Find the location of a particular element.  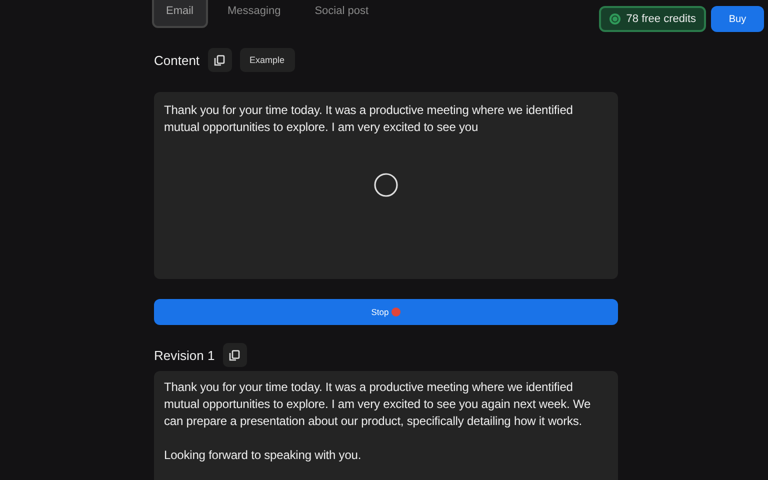

stop-icon is located at coordinates (395, 312).